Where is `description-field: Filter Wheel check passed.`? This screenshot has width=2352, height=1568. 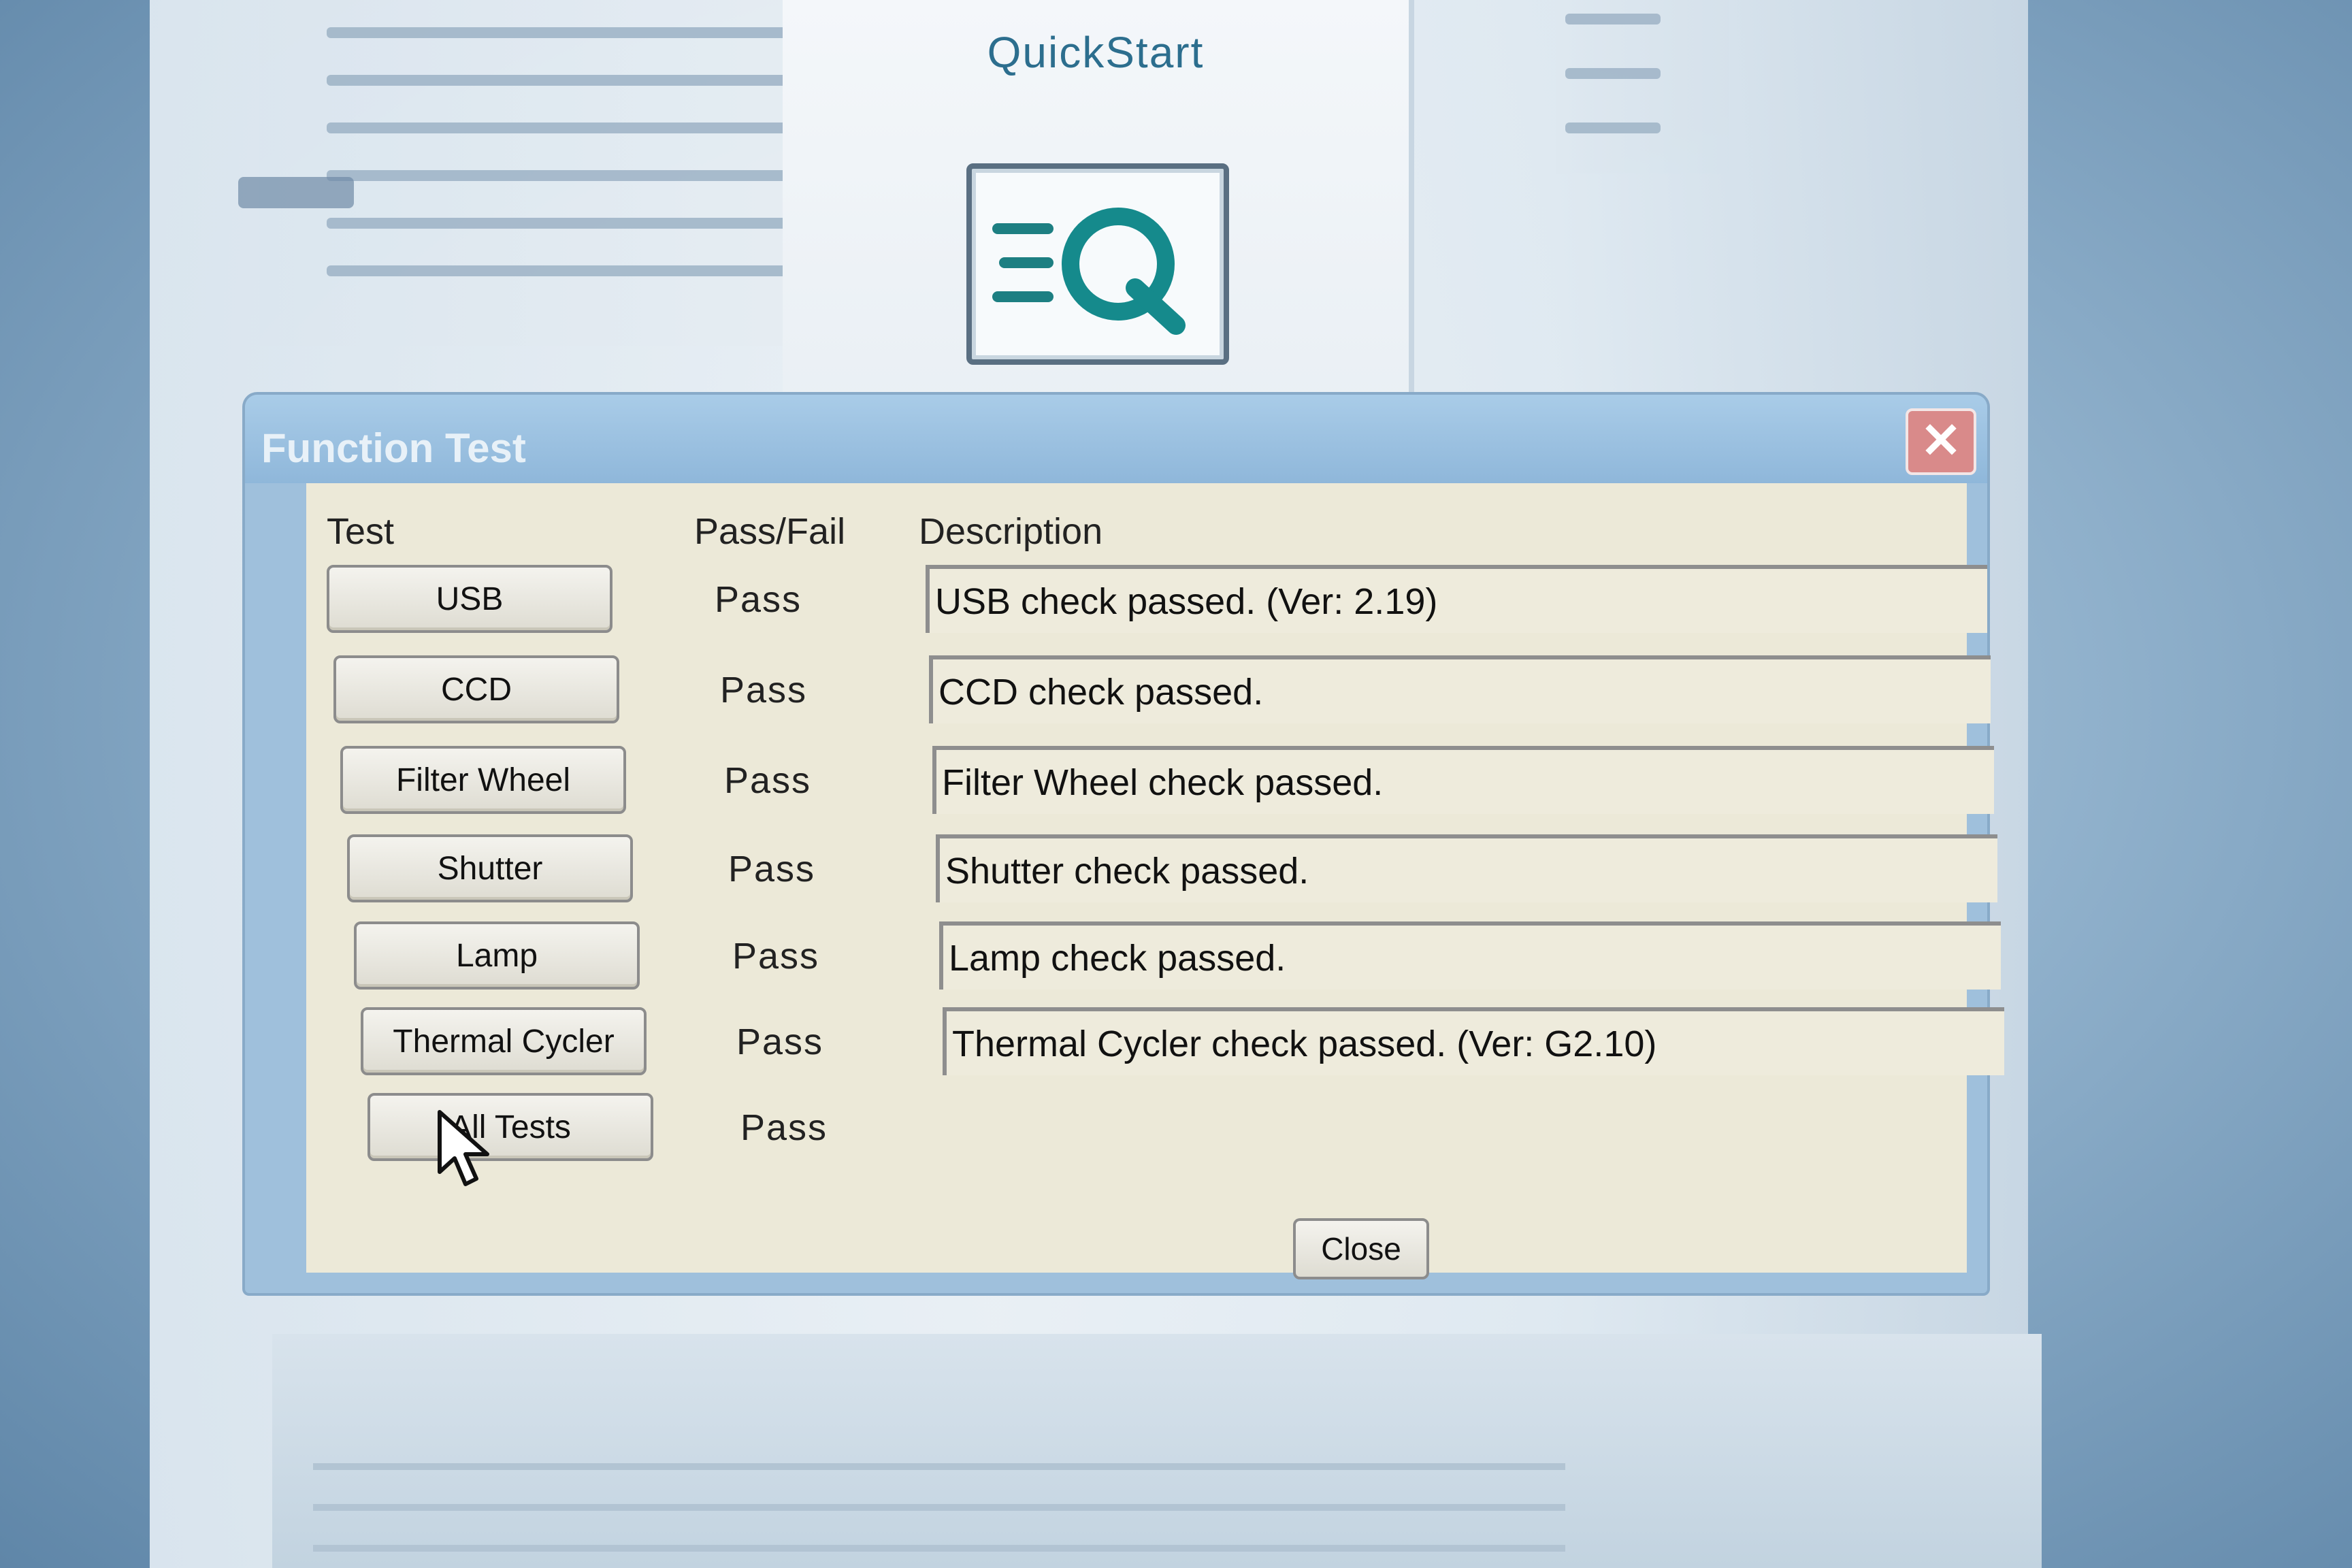 description-field: Filter Wheel check passed. is located at coordinates (1463, 780).